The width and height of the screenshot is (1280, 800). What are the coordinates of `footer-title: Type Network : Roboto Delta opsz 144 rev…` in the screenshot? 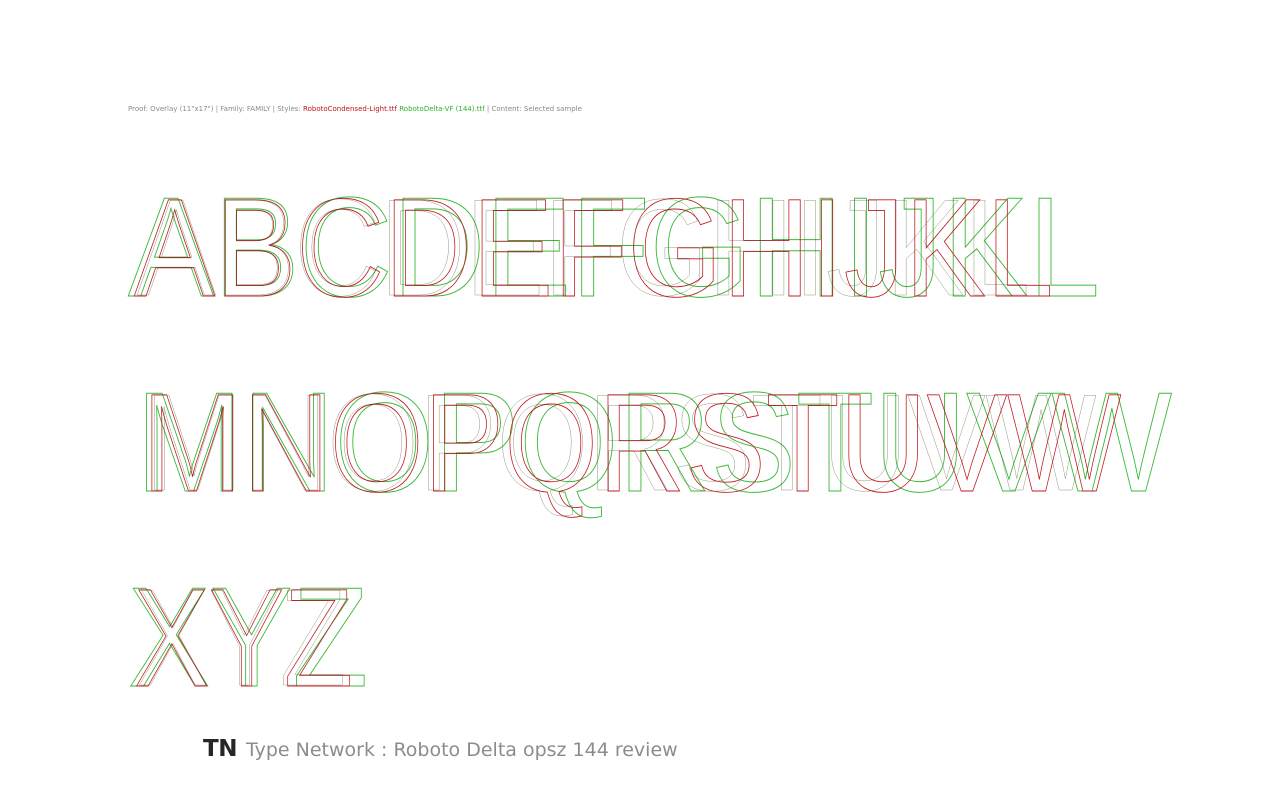 It's located at (461, 750).